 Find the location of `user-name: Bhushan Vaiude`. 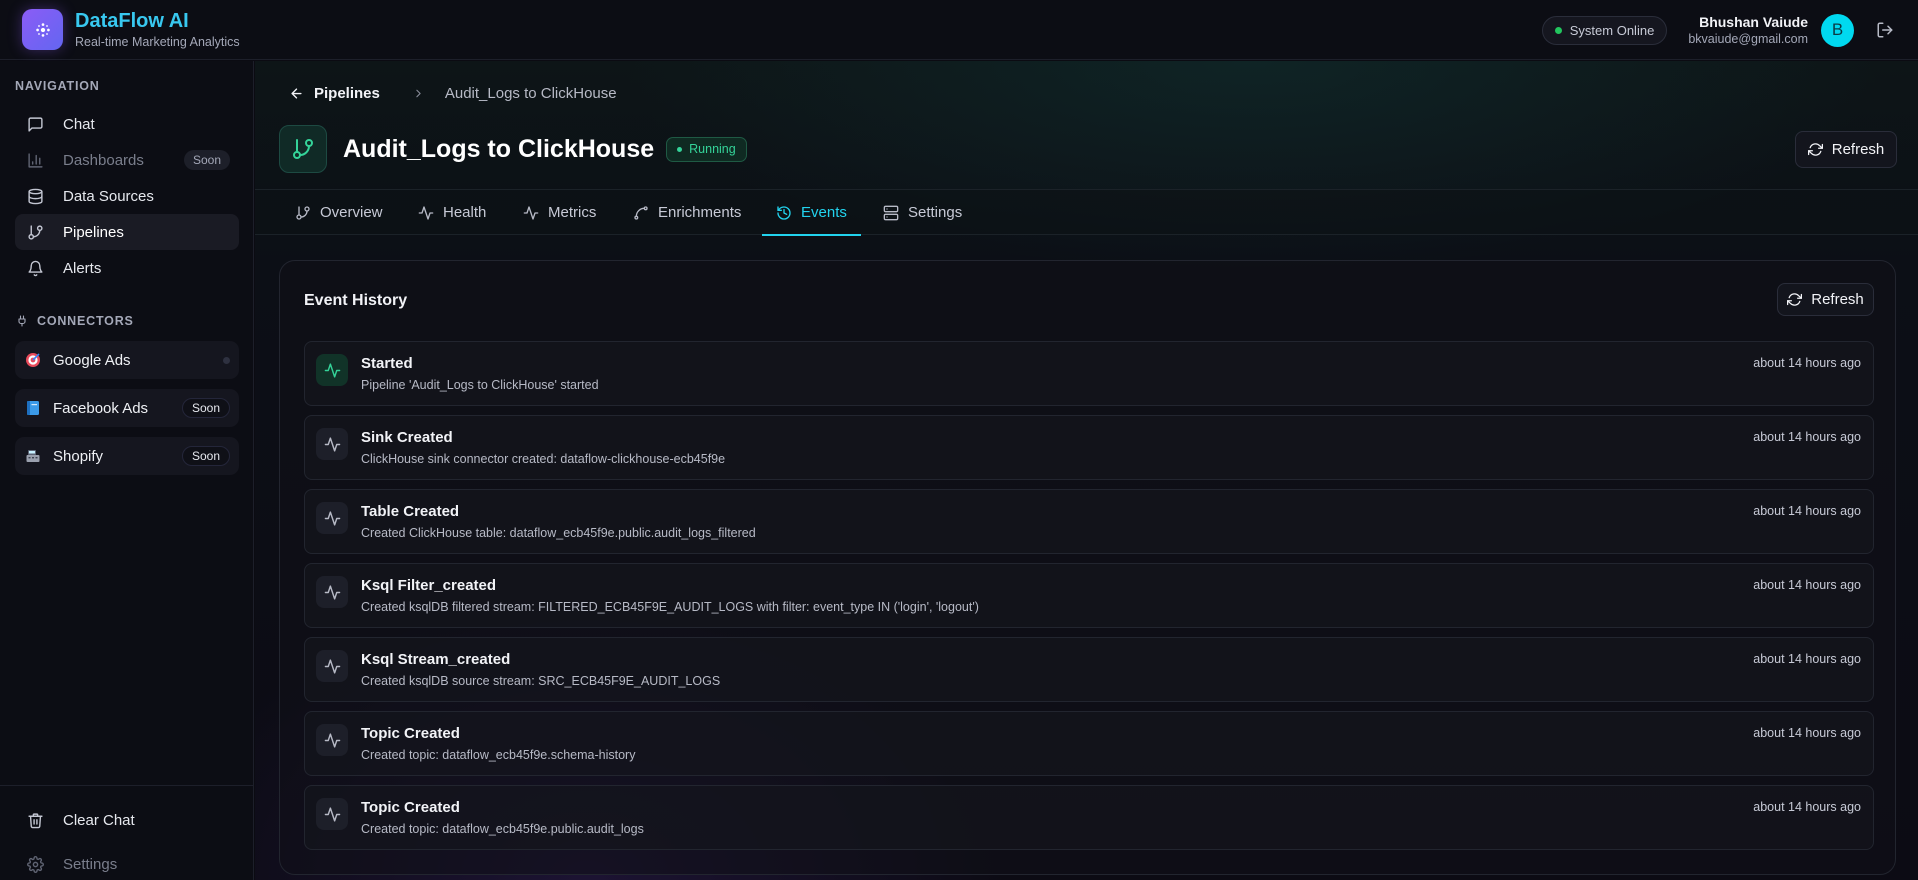

user-name: Bhushan Vaiude is located at coordinates (1753, 22).